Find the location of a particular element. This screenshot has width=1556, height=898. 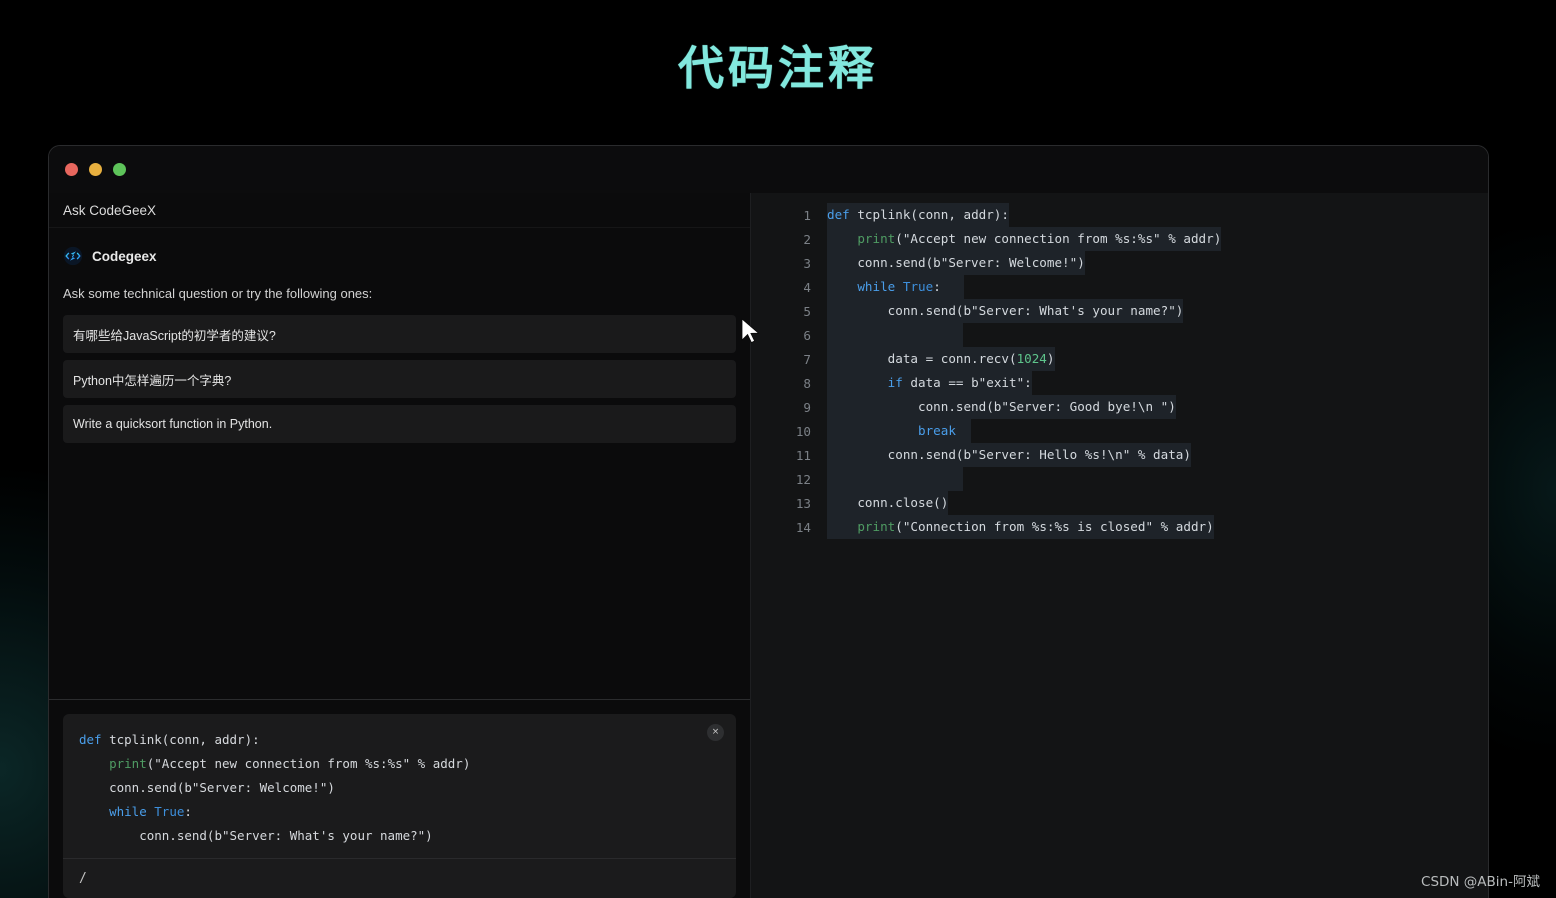

editor-line: 8 if data == b"exit": is located at coordinates (1119, 383).